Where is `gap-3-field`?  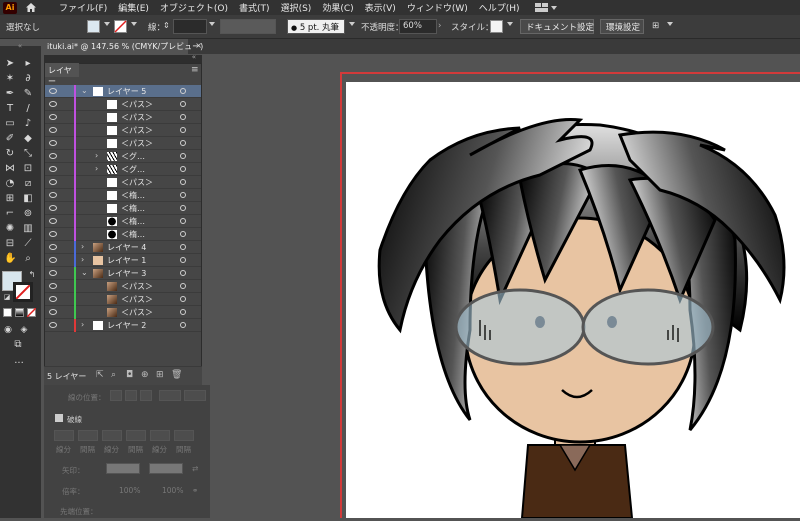 gap-3-field is located at coordinates (184, 435).